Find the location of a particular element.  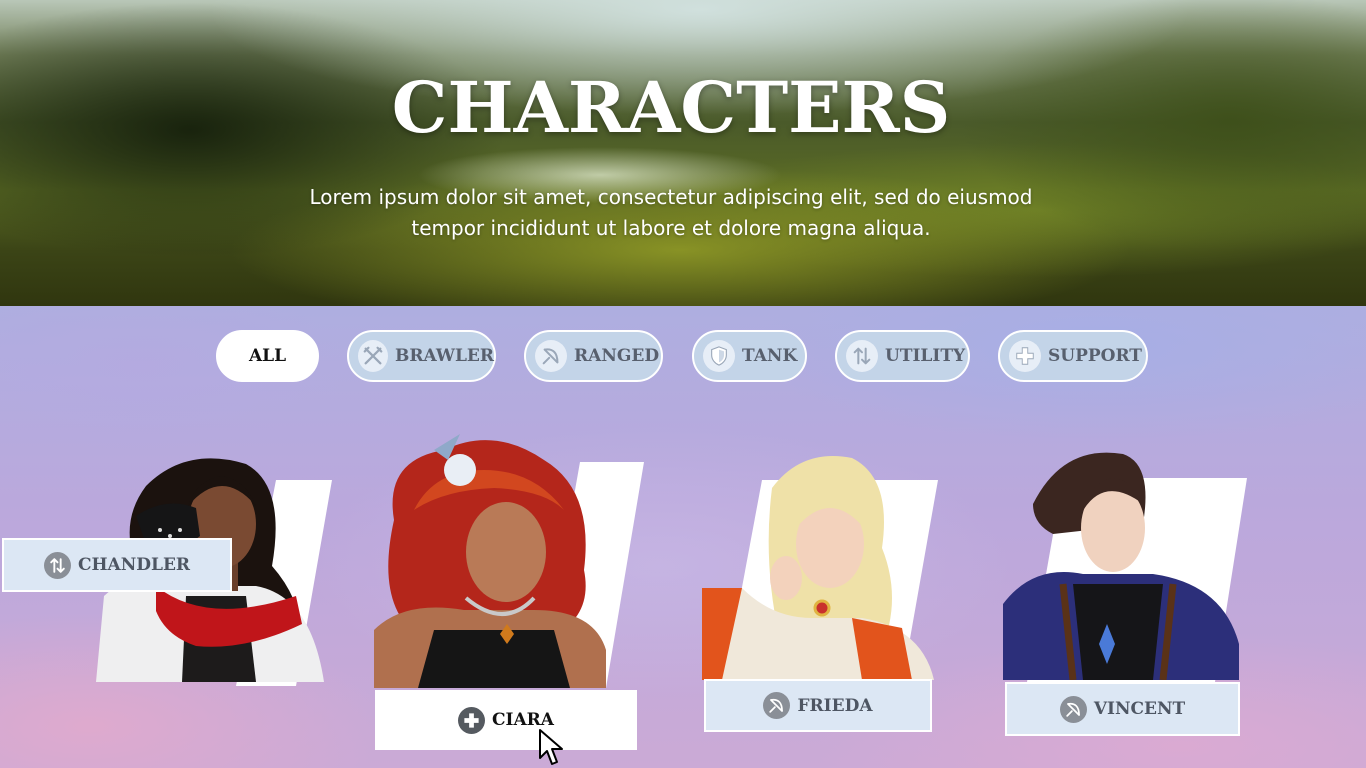

filter-utility: UTILITY is located at coordinates (902, 356).